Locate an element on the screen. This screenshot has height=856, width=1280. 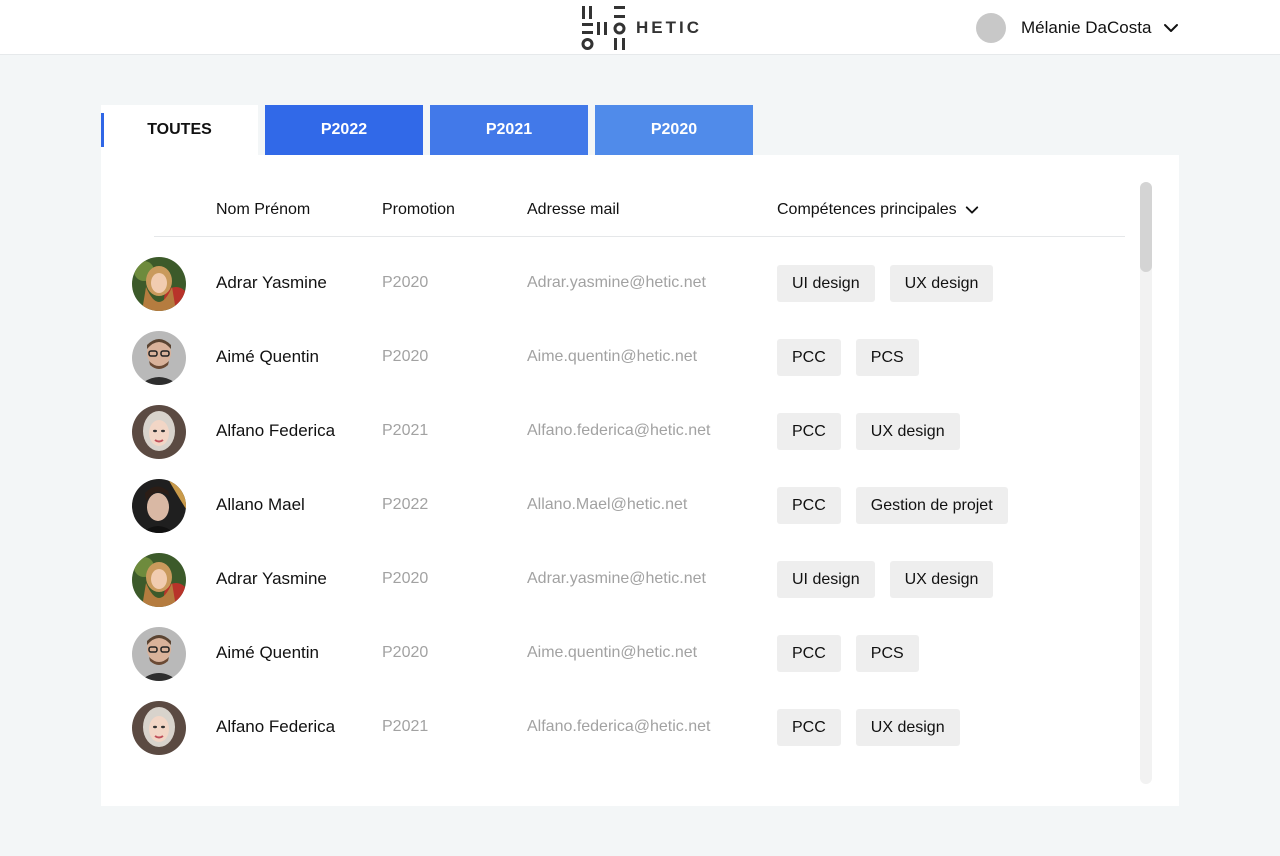
student-name: Allano Mael is located at coordinates (260, 504).